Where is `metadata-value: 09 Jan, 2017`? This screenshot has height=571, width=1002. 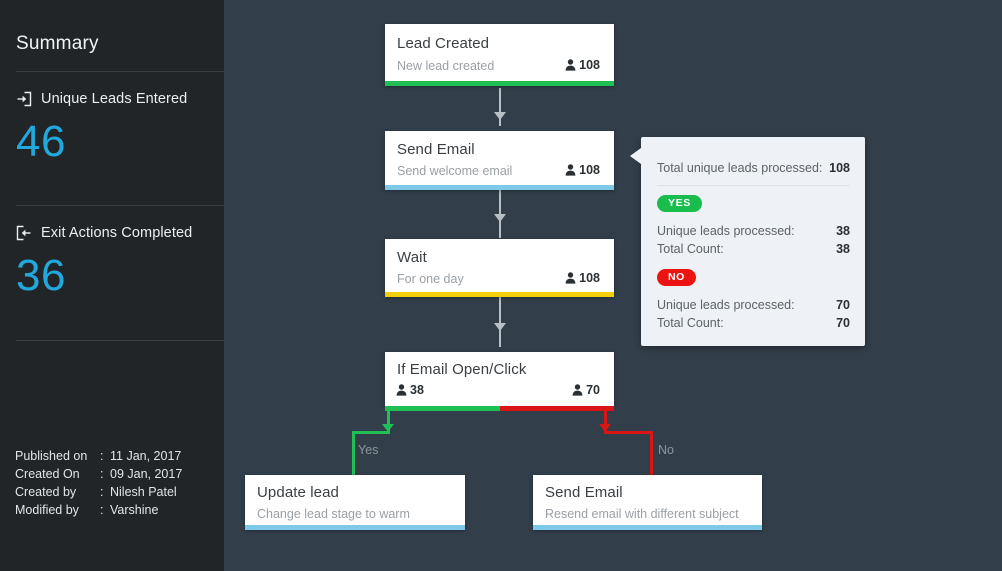 metadata-value: 09 Jan, 2017 is located at coordinates (146, 474).